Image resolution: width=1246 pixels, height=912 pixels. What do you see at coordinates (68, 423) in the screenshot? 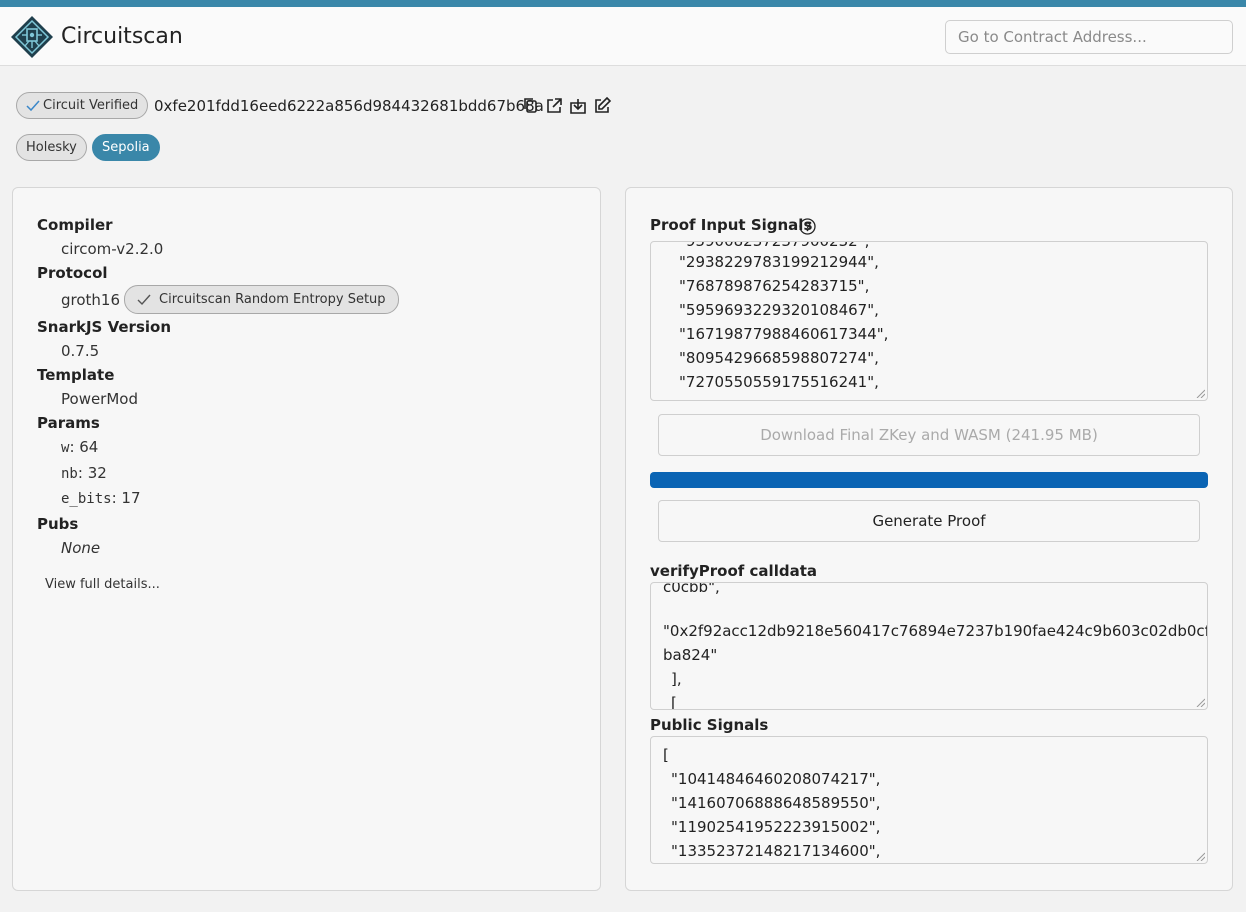
I see `params-label: Params` at bounding box center [68, 423].